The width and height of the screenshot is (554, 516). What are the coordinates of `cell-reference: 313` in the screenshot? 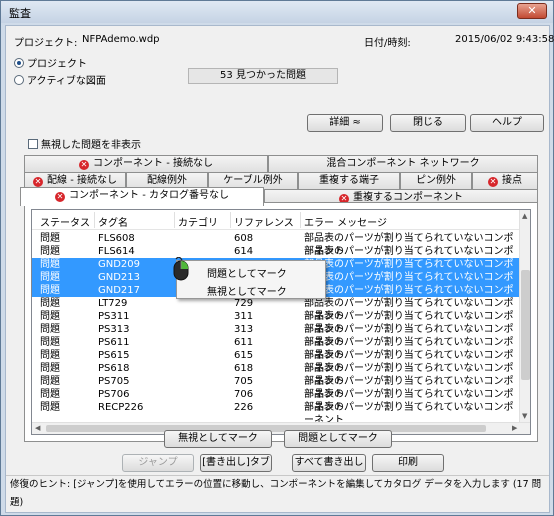 It's located at (244, 329).